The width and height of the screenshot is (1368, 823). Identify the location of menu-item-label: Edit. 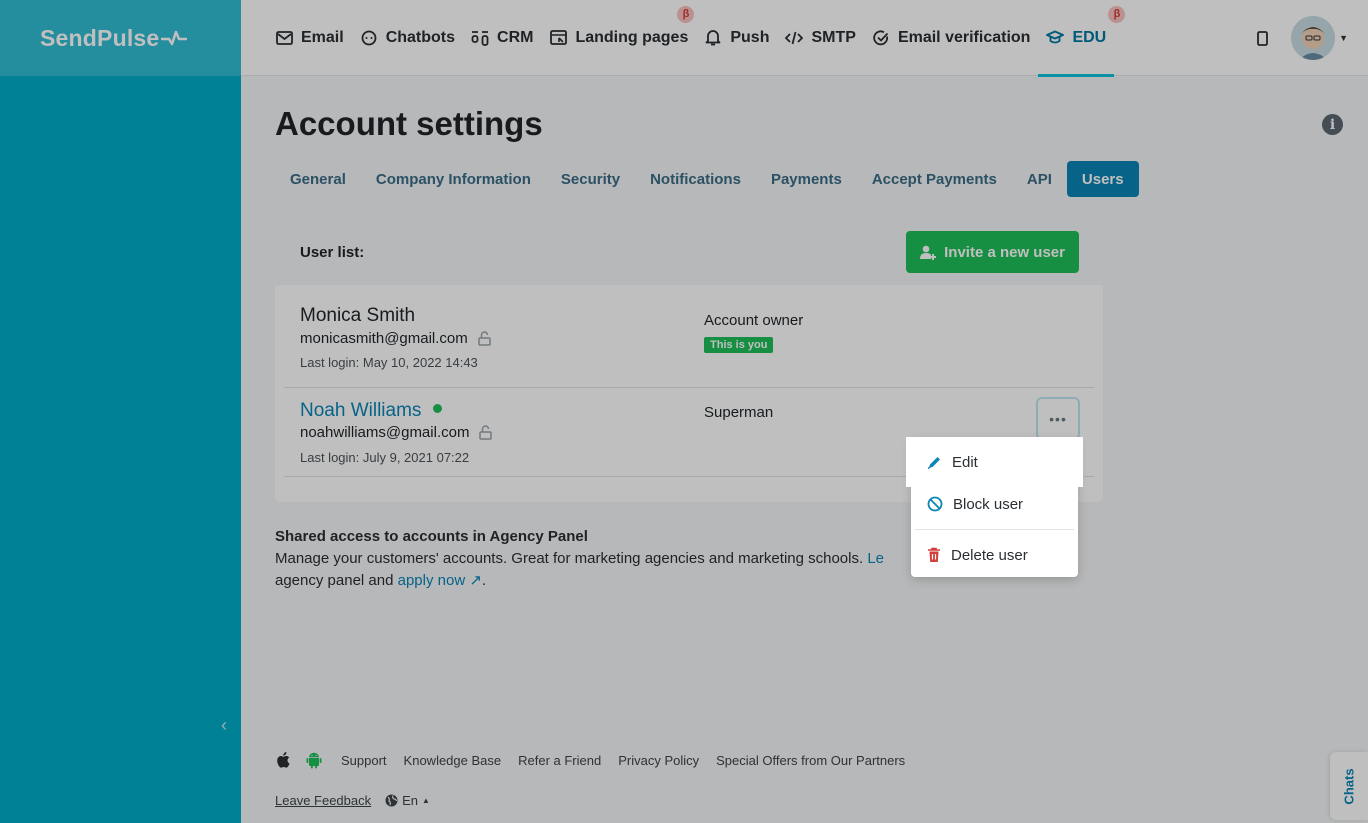
(965, 462).